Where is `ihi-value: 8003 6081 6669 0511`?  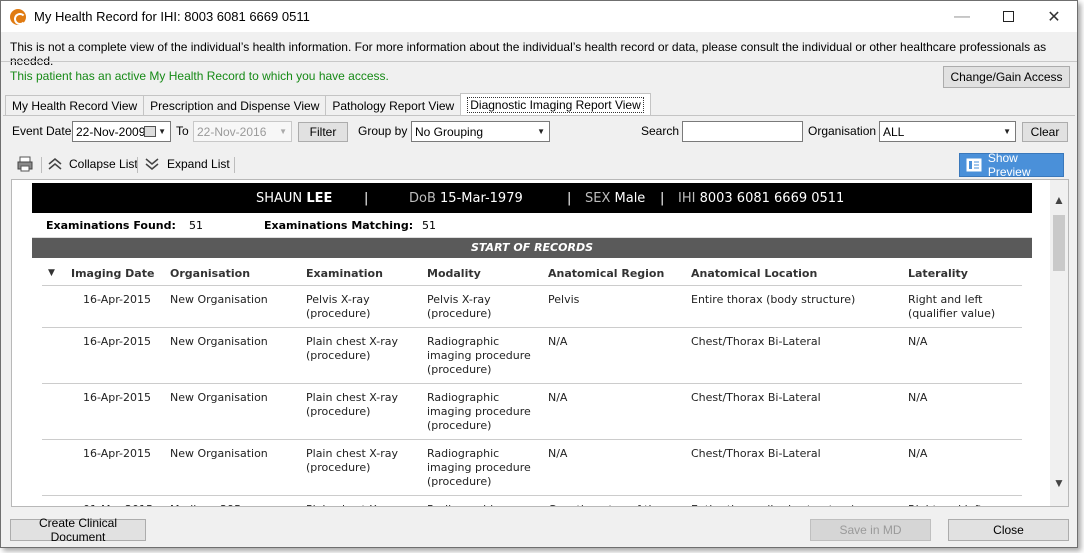 ihi-value: 8003 6081 6669 0511 is located at coordinates (772, 198).